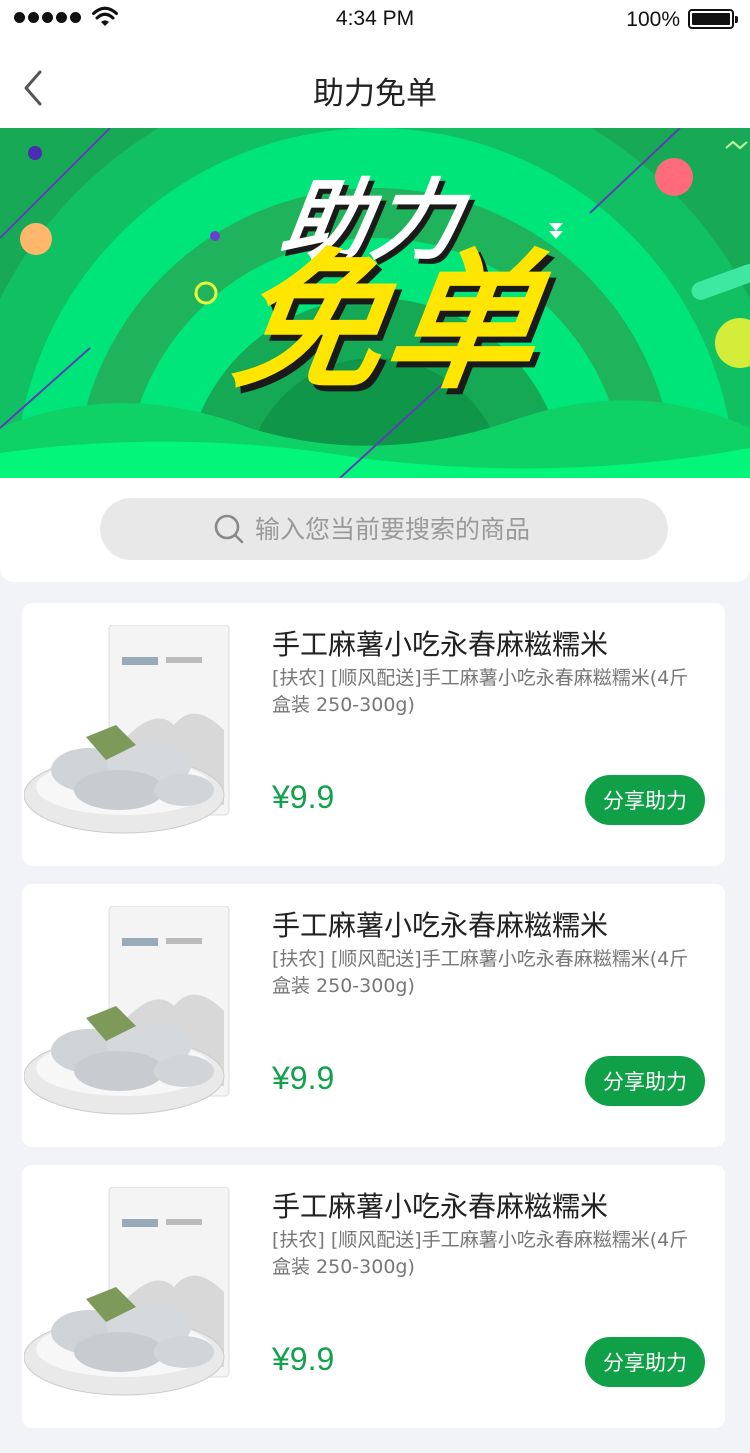 The width and height of the screenshot is (750, 1453). What do you see at coordinates (375, 94) in the screenshot?
I see `page-title: 助力免单` at bounding box center [375, 94].